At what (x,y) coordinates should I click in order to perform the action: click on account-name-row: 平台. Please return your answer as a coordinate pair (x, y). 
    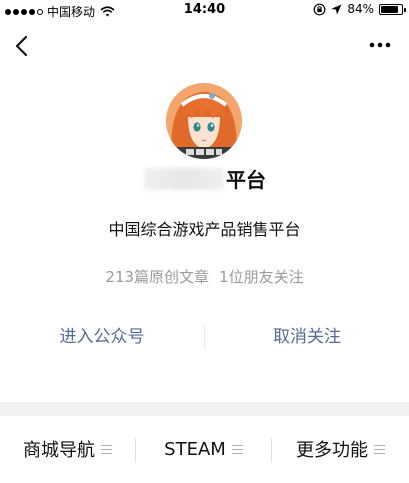
    Looking at the image, I should click on (204, 179).